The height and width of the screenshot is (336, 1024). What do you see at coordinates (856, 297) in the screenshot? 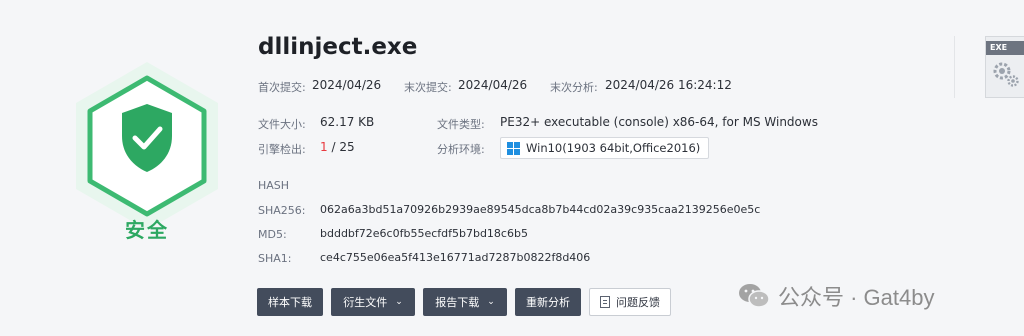
I see `watermark-text: 公众号 · Gat4by` at bounding box center [856, 297].